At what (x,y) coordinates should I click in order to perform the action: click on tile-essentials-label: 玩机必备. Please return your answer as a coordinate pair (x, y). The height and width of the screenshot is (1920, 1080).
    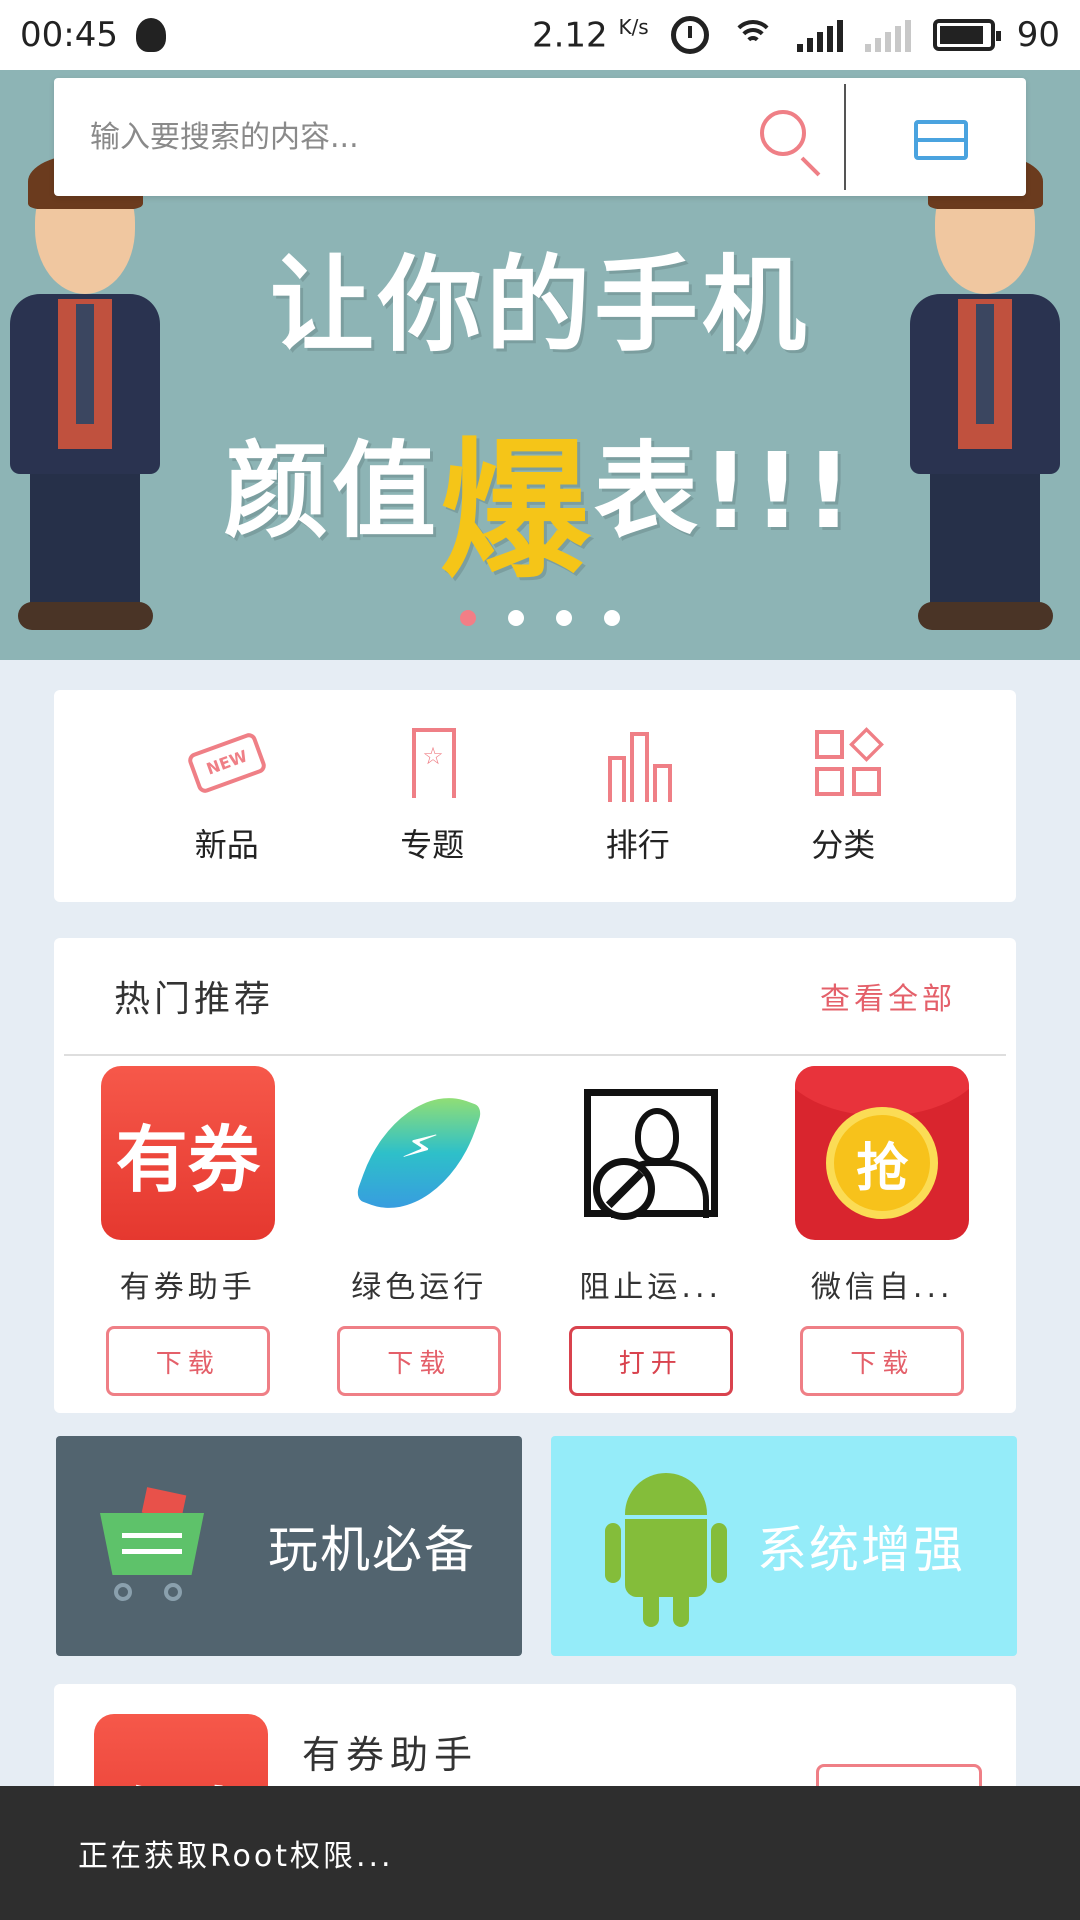
    Looking at the image, I should click on (372, 1550).